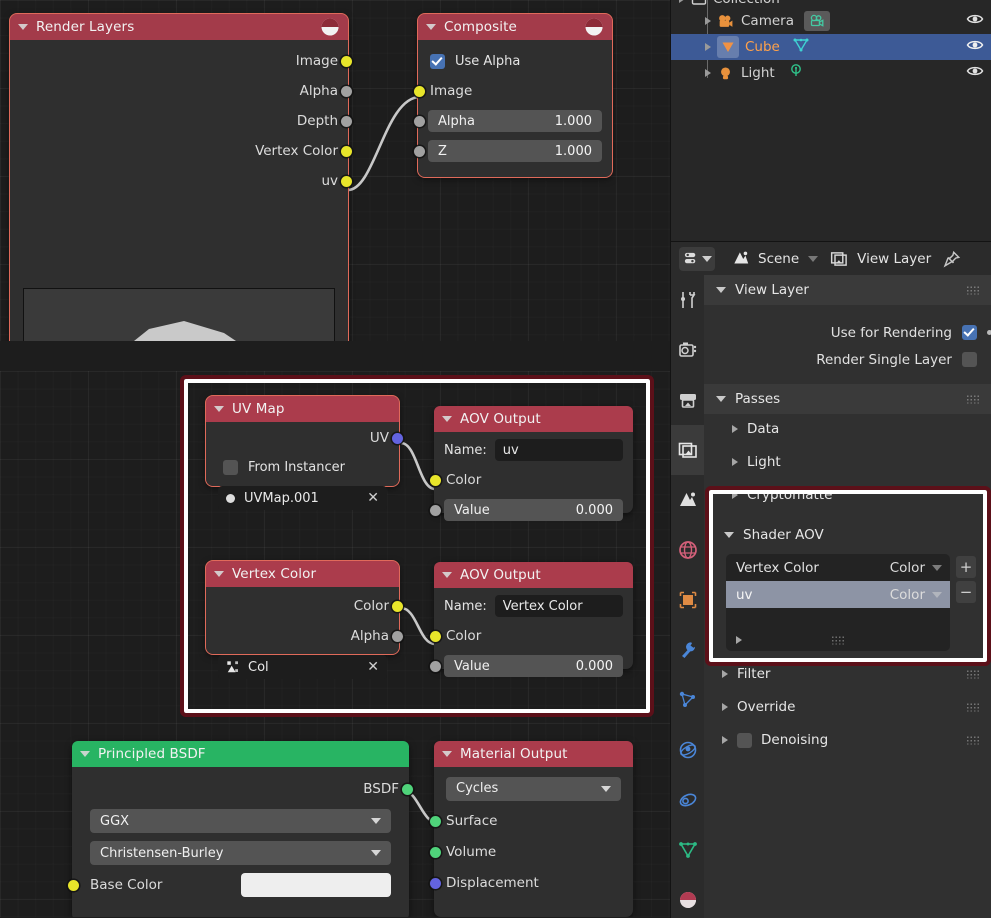 The image size is (991, 918). I want to click on socket-alpha-output, so click(397, 636).